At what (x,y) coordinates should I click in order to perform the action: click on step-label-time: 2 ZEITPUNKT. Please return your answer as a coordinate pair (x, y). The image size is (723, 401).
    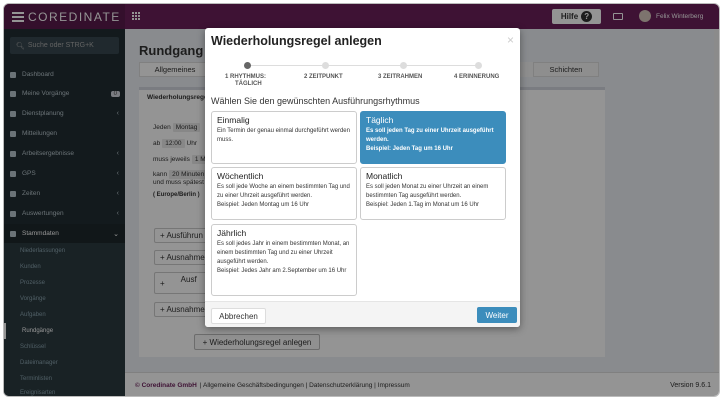
    Looking at the image, I should click on (323, 77).